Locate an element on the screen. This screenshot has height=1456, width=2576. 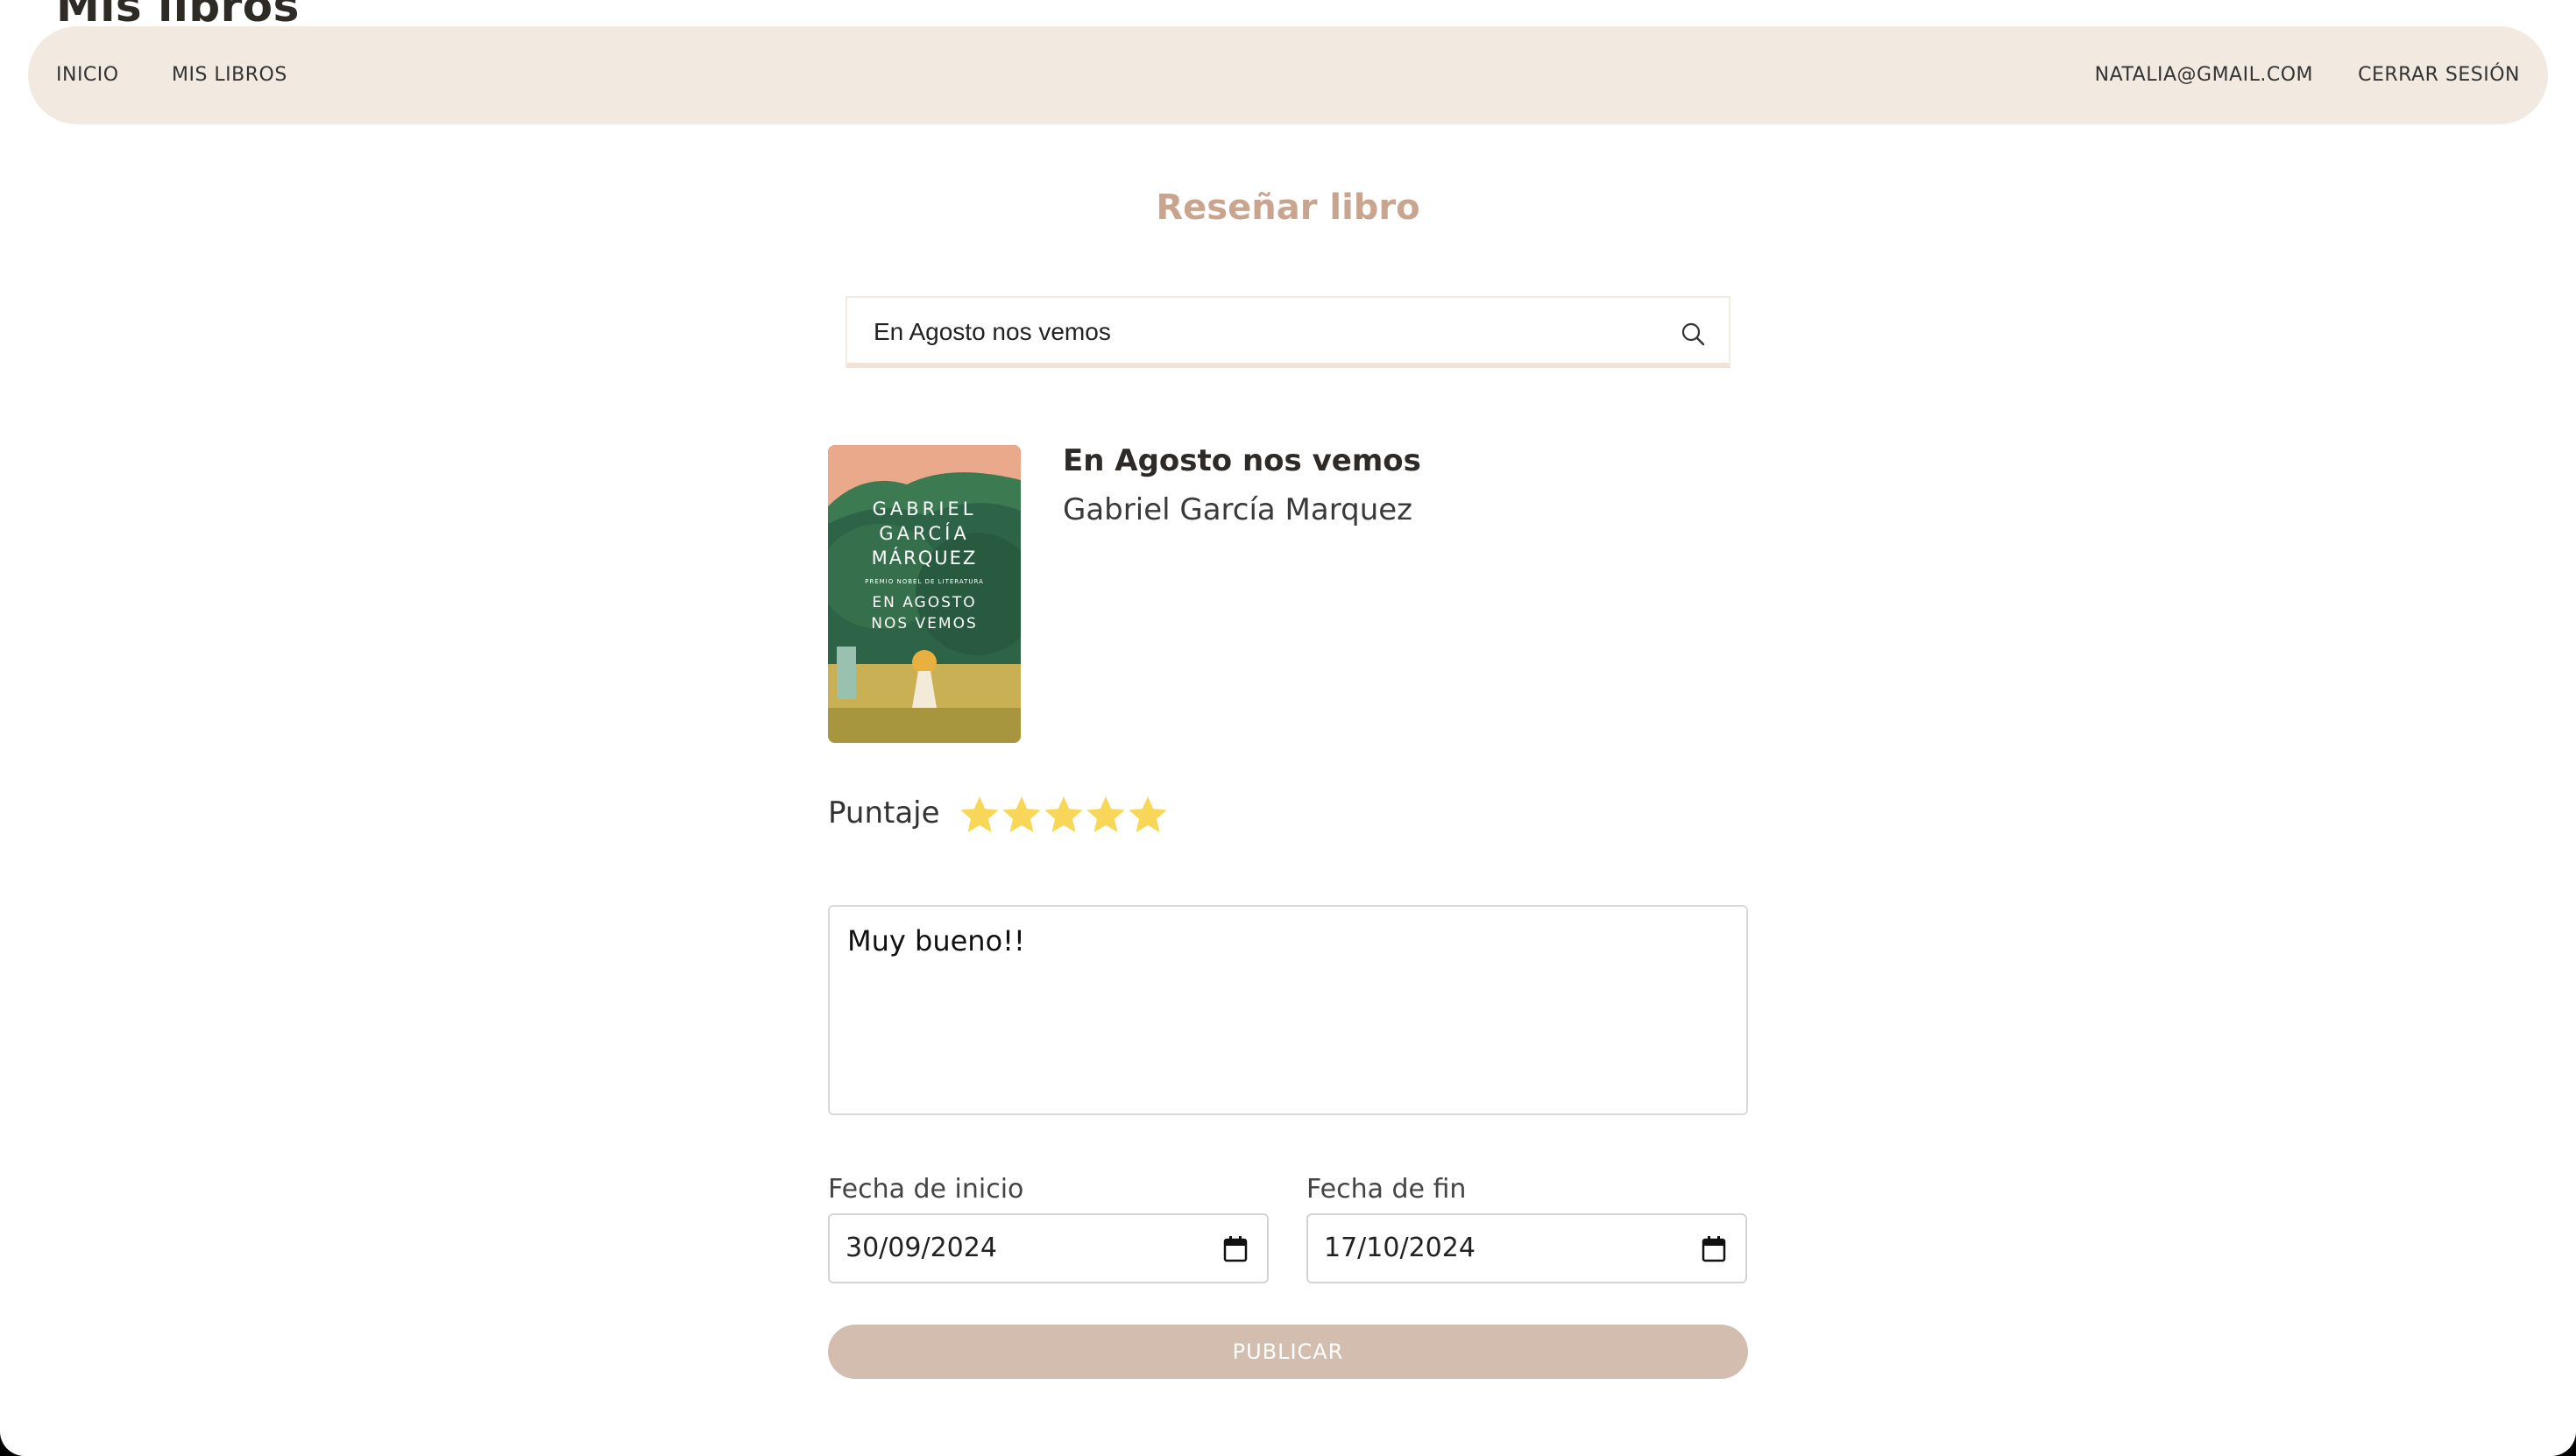
end-date-value: 17/10/2024 is located at coordinates (1400, 1248).